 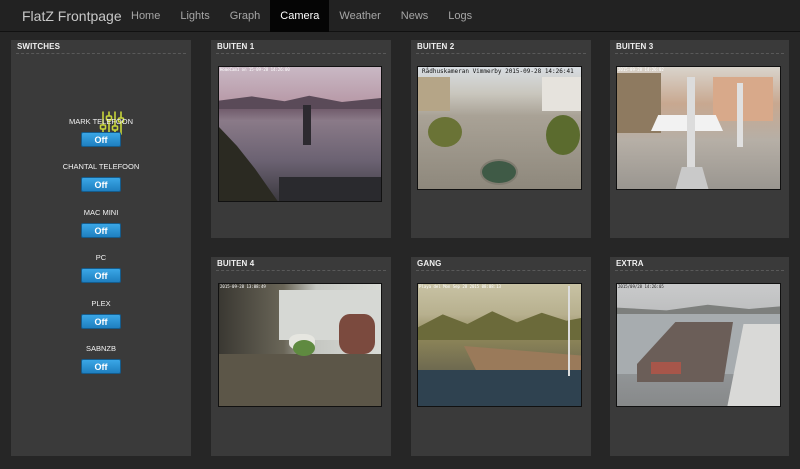 I want to click on switch-mac-mini: MAC MINI Off, so click(x=101, y=223).